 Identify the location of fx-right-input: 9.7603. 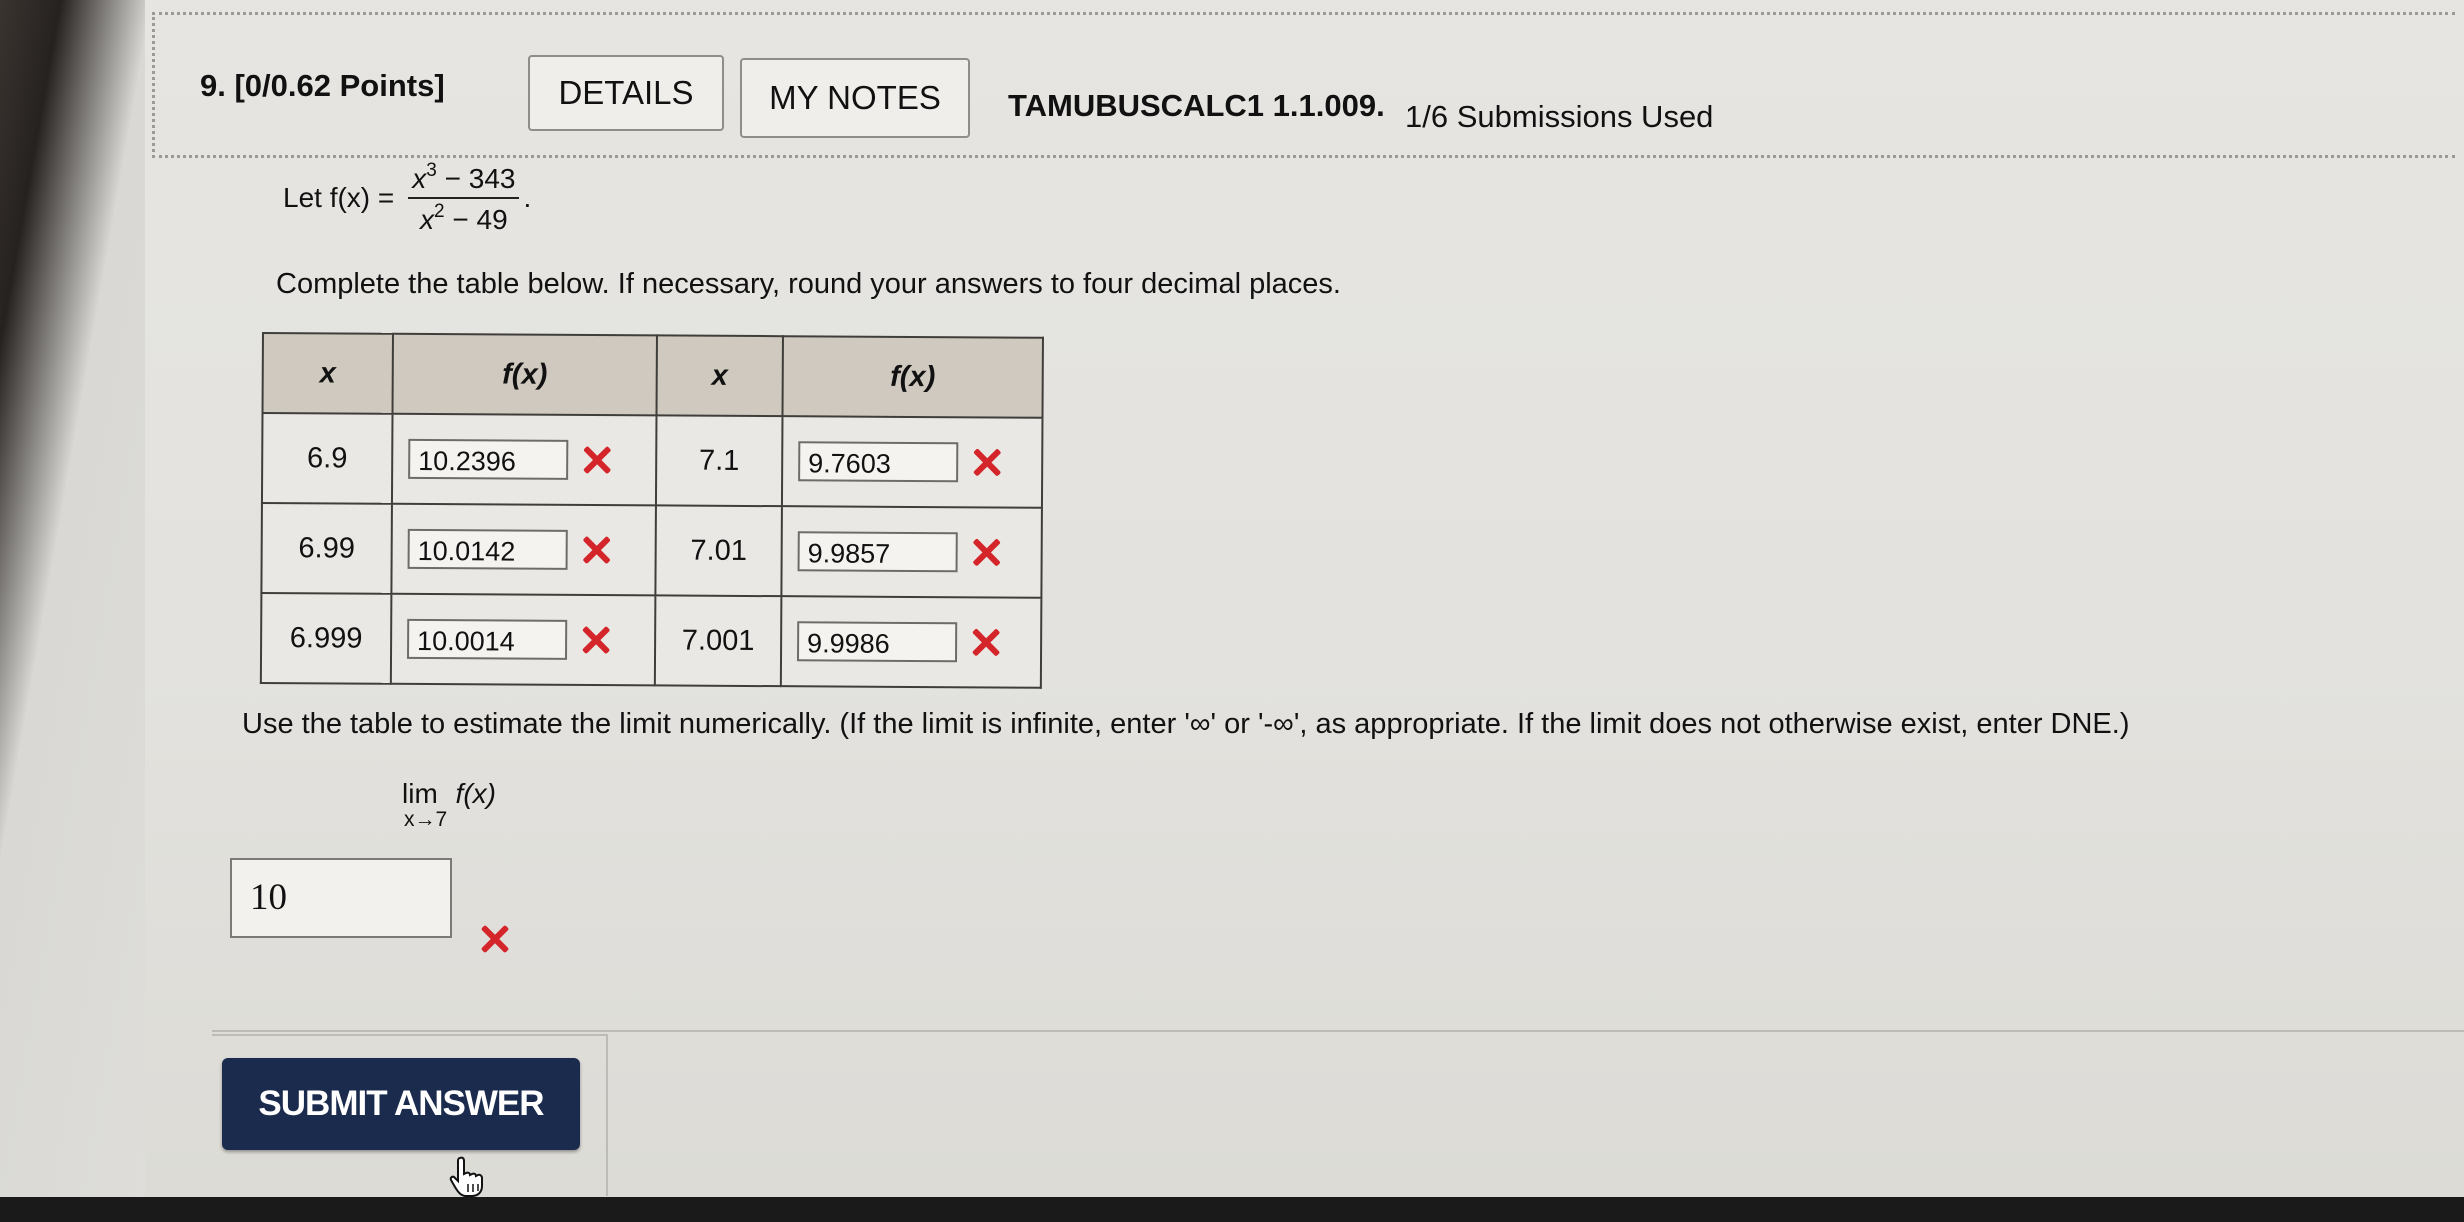
(878, 462).